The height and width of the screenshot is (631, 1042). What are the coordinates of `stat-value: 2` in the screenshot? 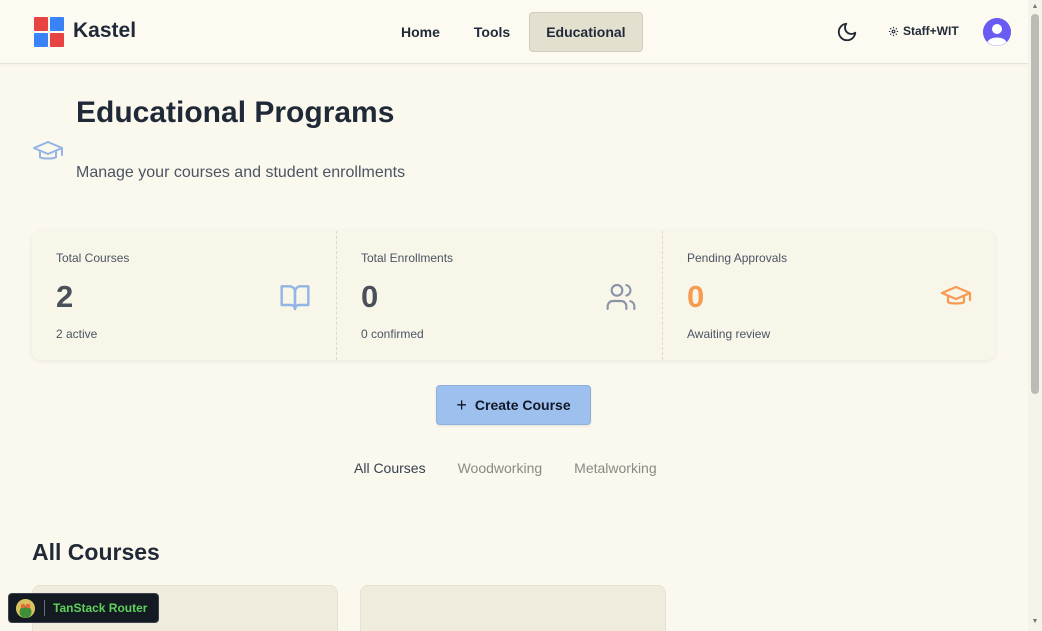 It's located at (65, 296).